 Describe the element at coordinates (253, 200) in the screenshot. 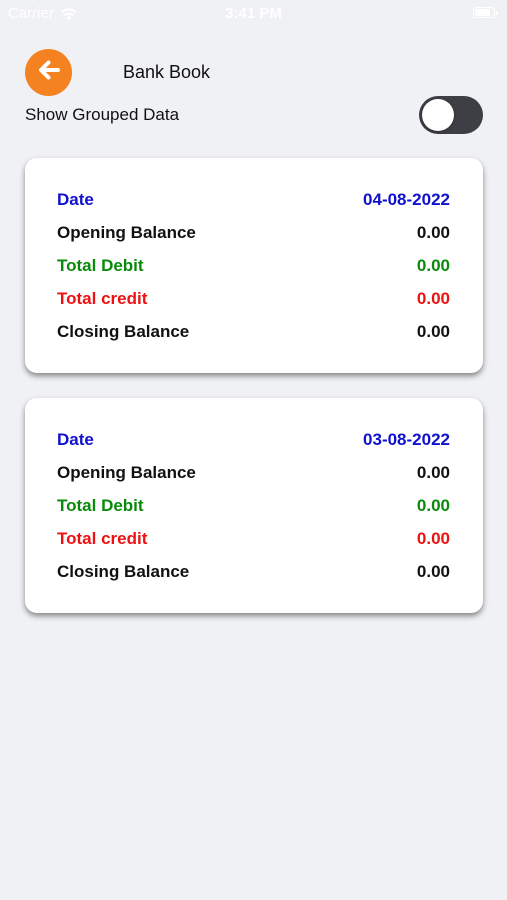

I see `date-row: Date 04-08-2022` at that location.